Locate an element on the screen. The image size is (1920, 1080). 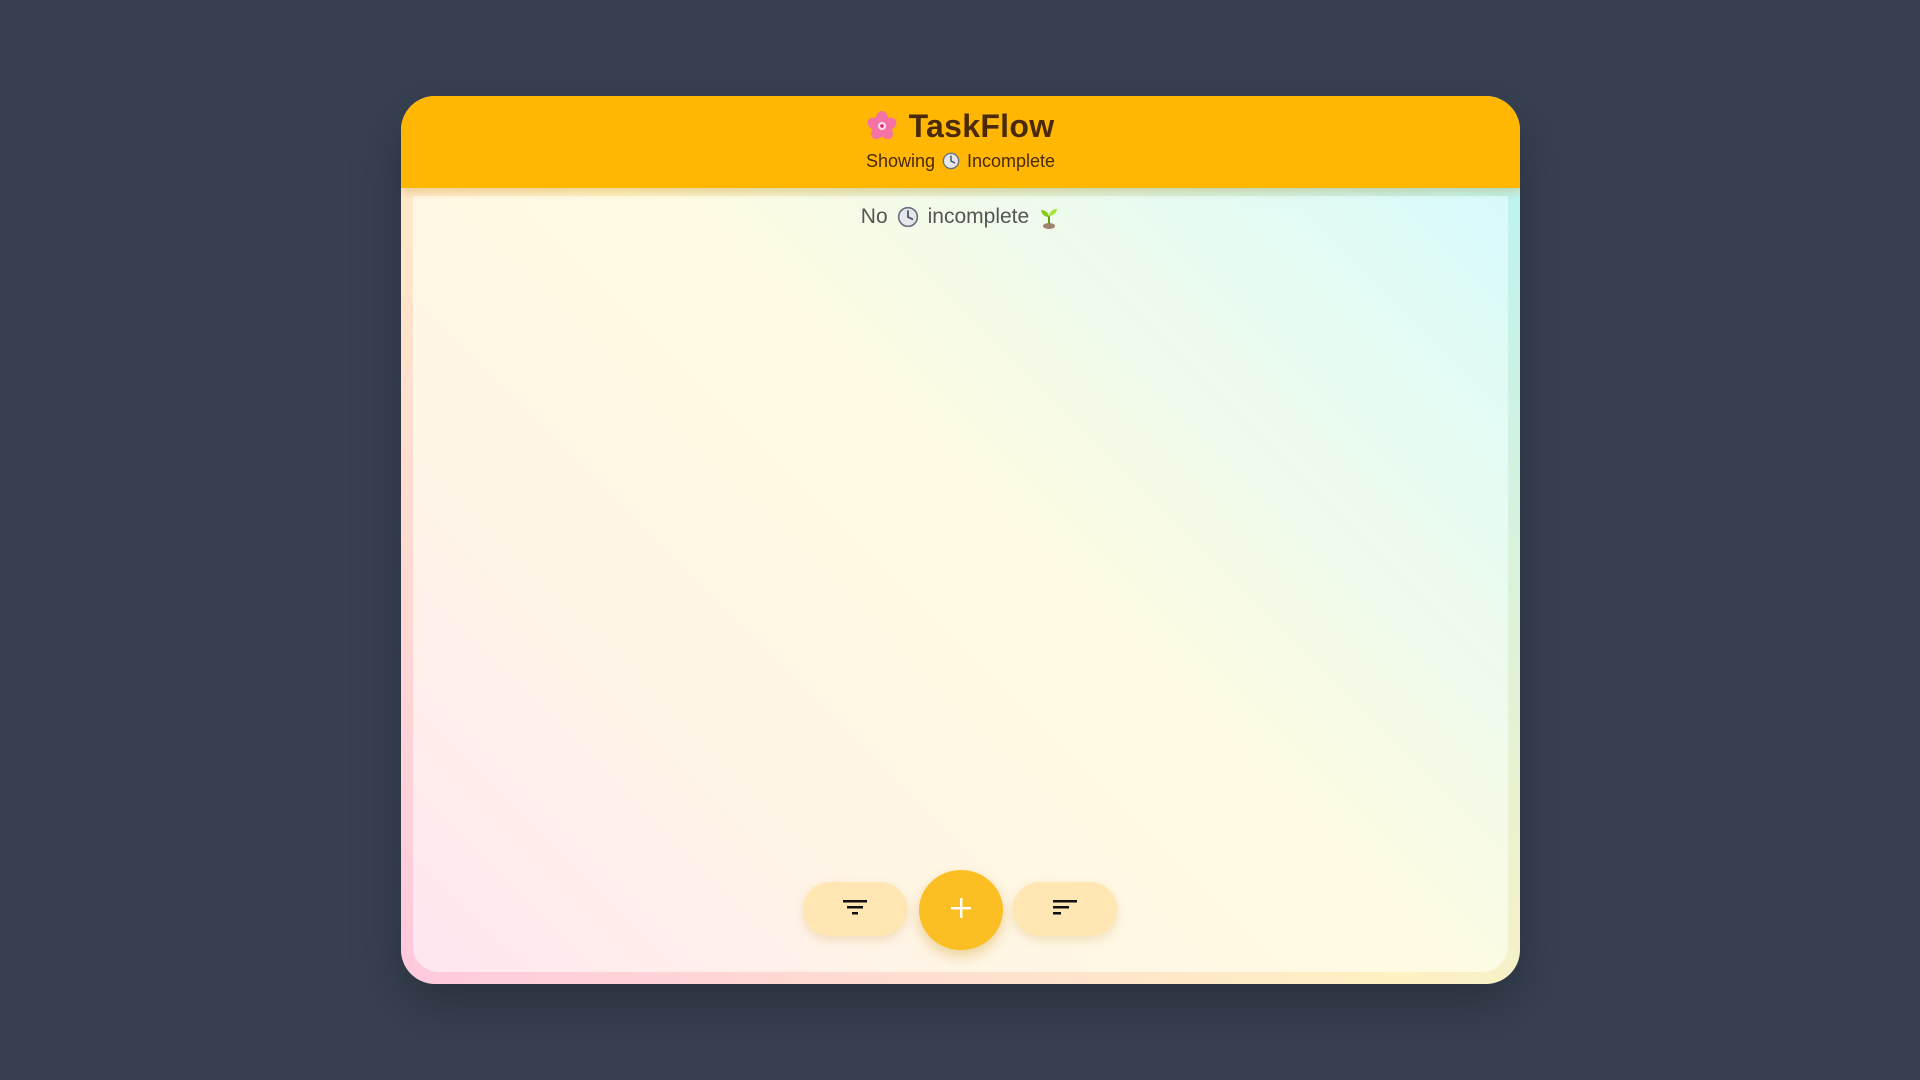
plus-icon is located at coordinates (961, 910).